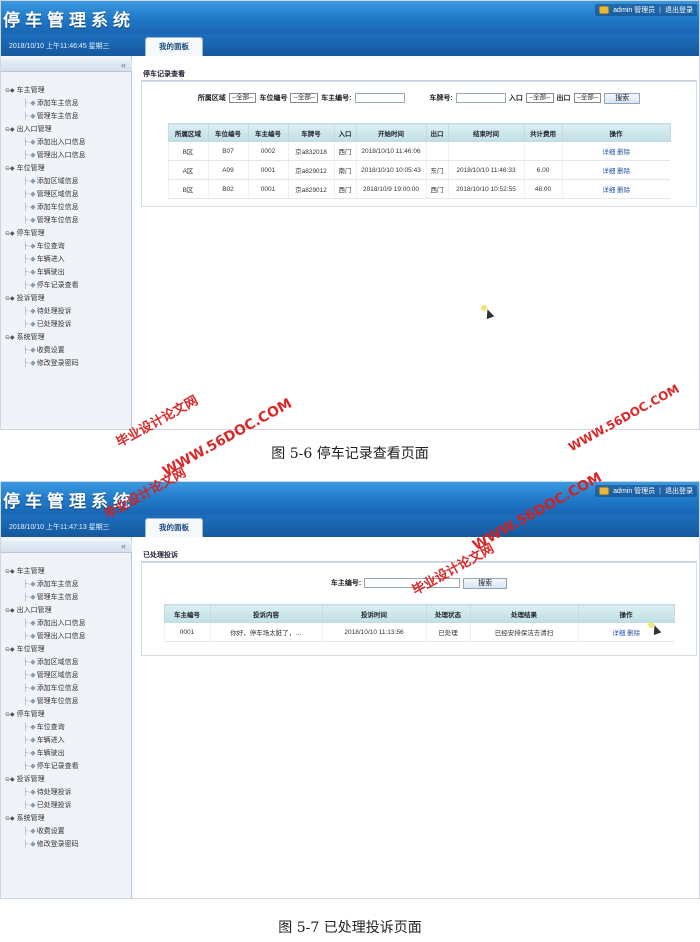 Image resolution: width=700 pixels, height=942 pixels. I want to click on area-select: --全部--, so click(242, 98).